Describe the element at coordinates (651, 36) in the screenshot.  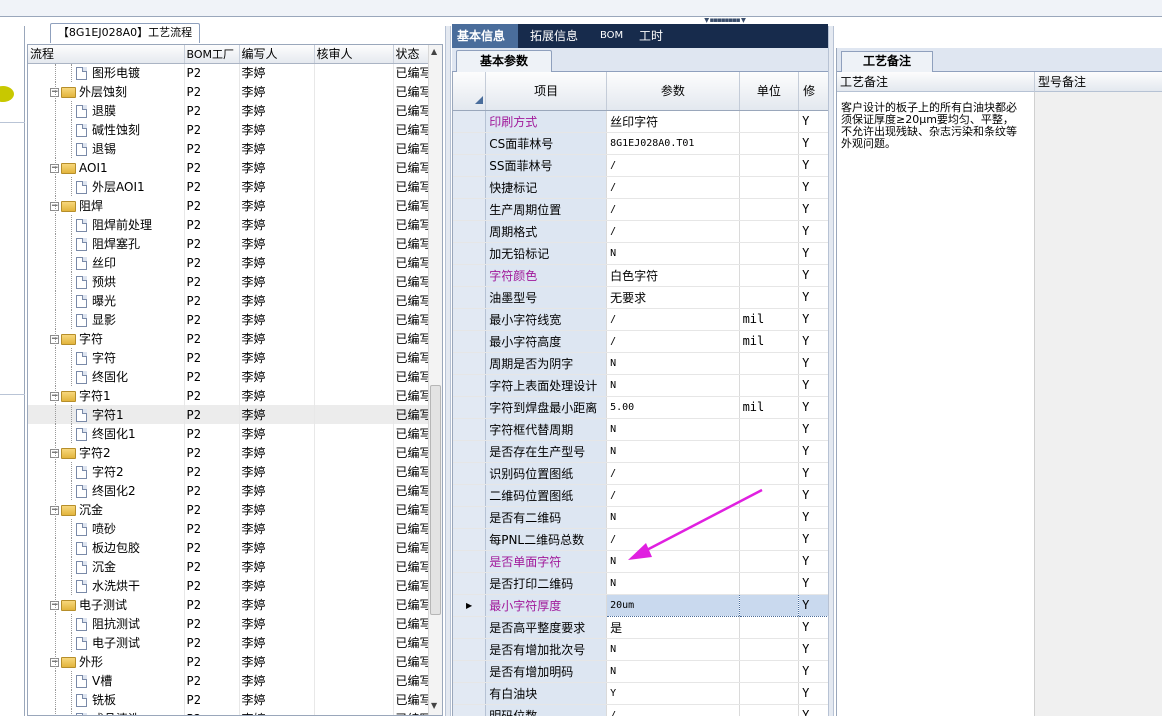
I see `tab-work-hours: 工时` at that location.